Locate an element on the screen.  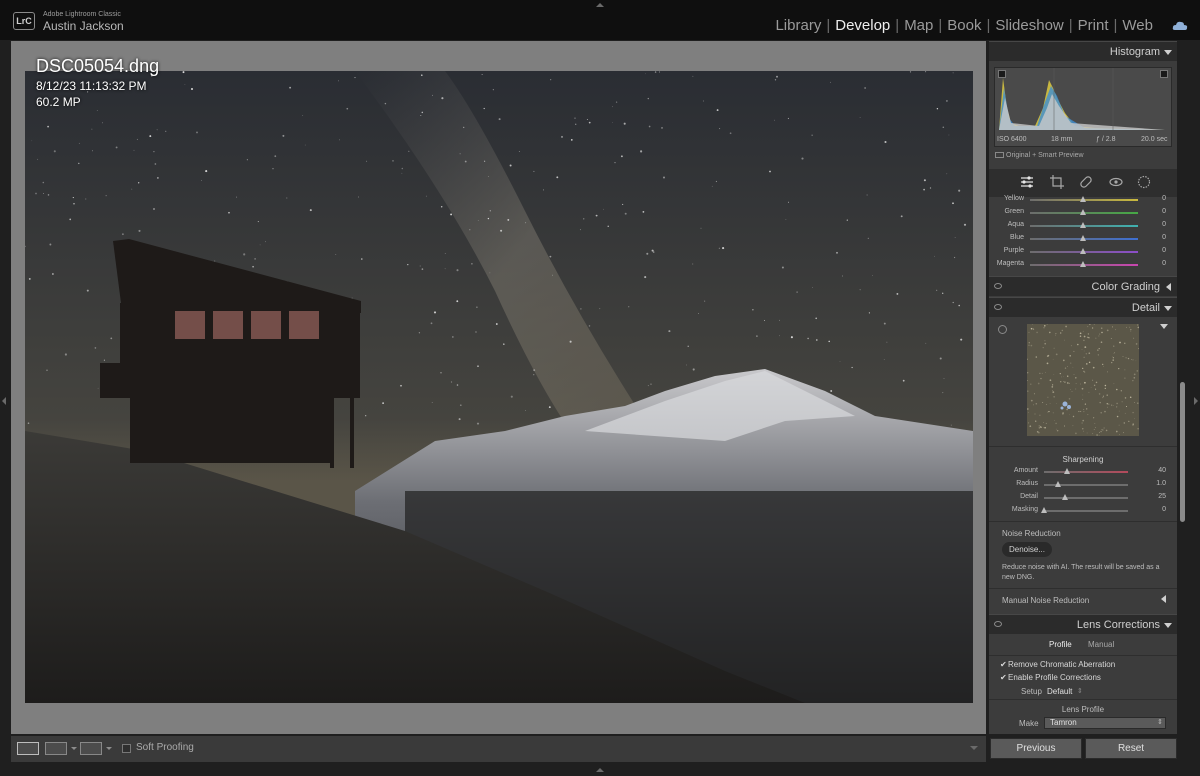
detail-zoom-preview is located at coordinates (1083, 380).